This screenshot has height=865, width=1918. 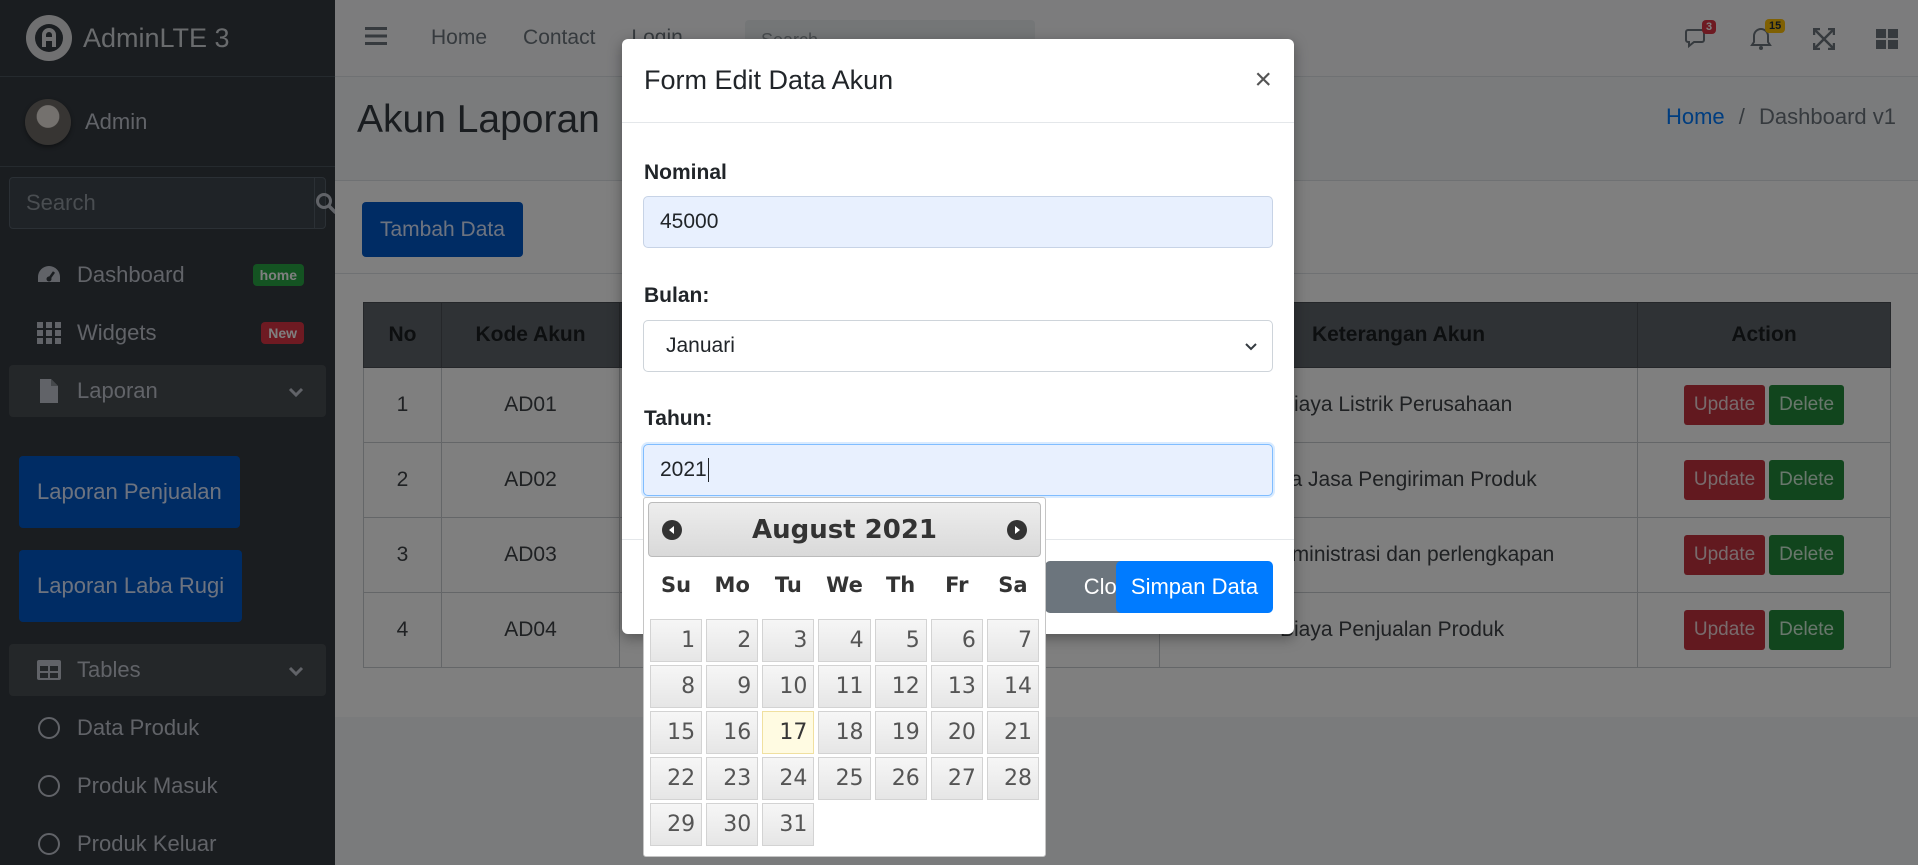 I want to click on day-cell-today: 17, so click(x=788, y=732).